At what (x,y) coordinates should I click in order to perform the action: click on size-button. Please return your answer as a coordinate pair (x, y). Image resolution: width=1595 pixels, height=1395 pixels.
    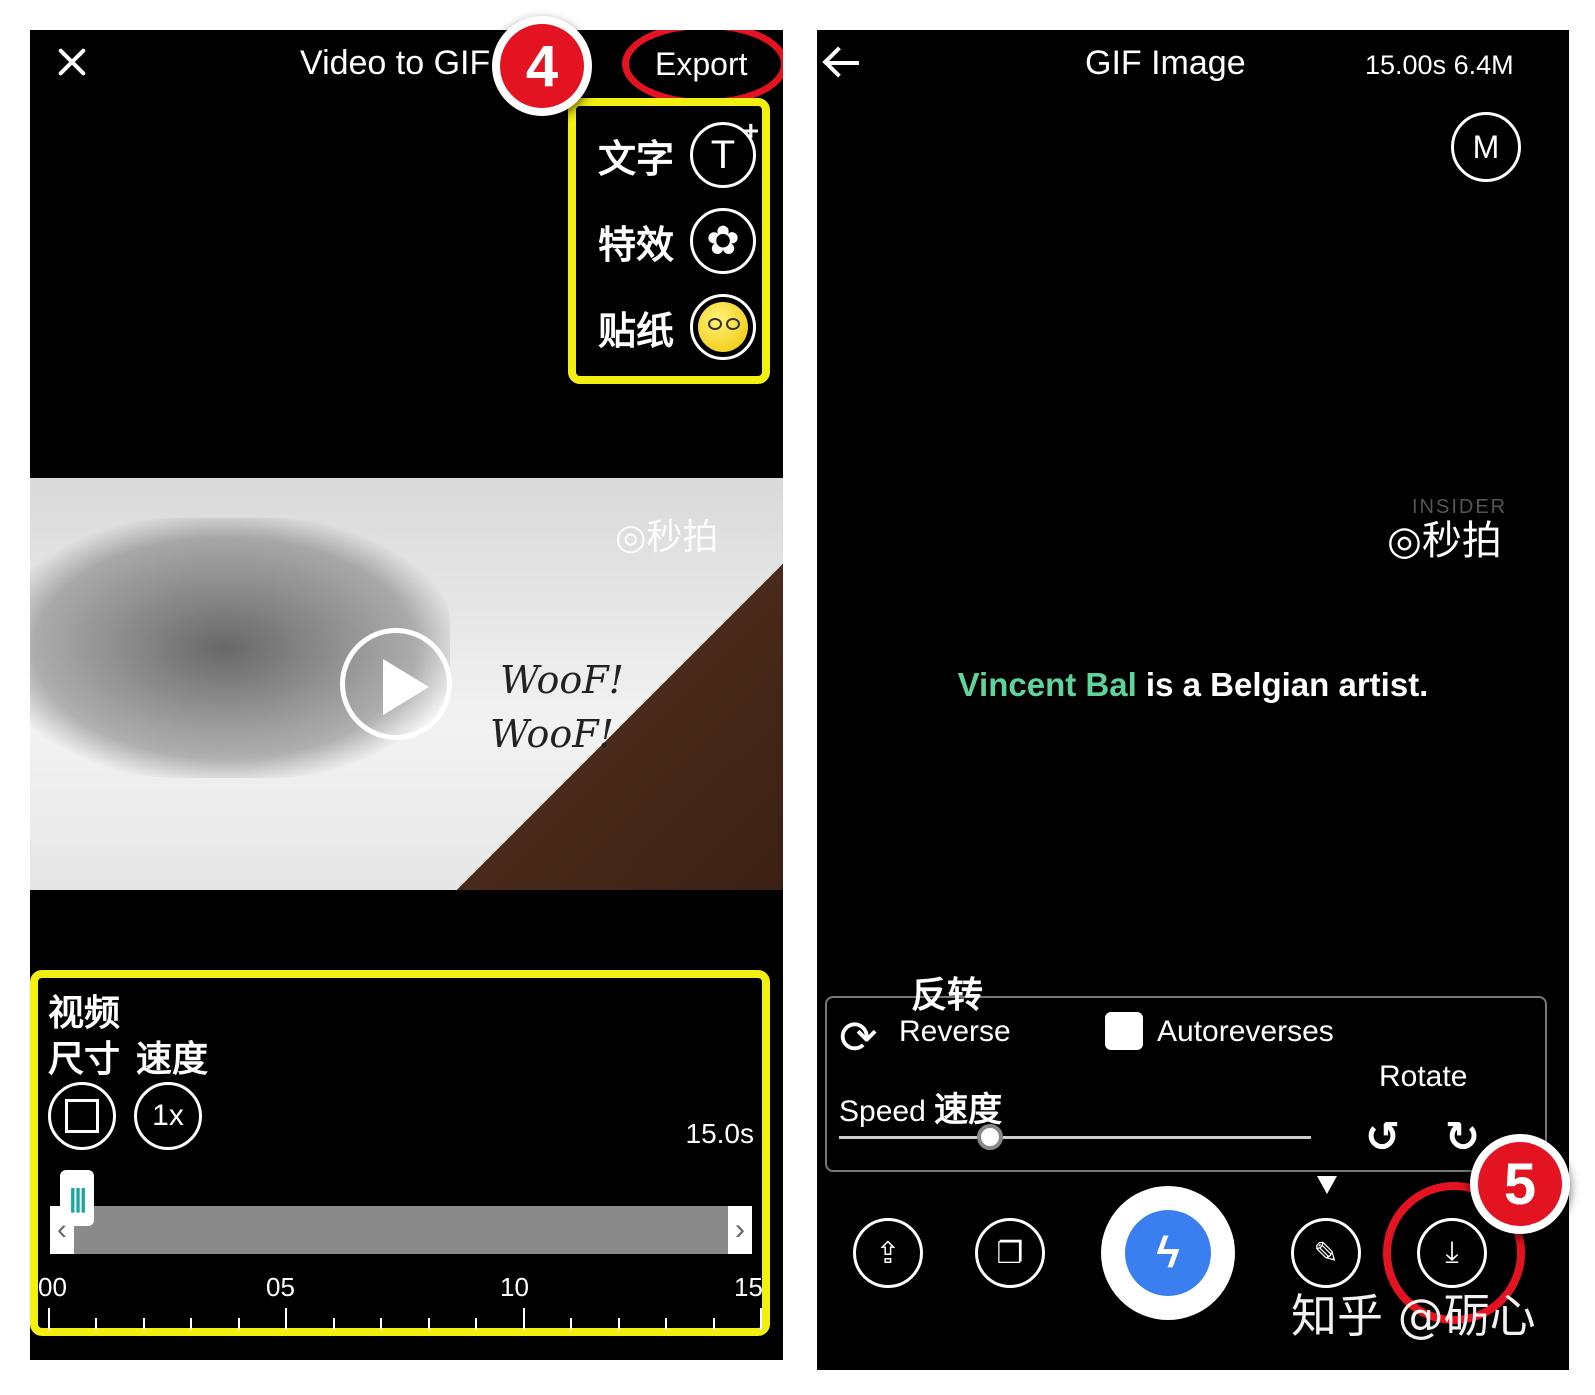
    Looking at the image, I should click on (82, 1116).